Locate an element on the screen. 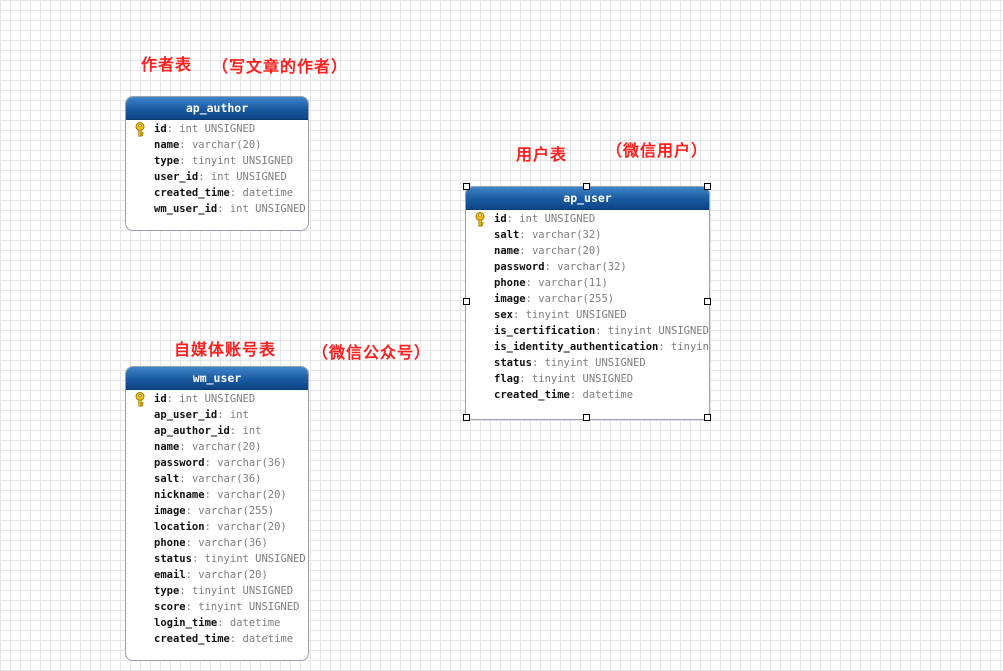 This screenshot has height=671, width=1003. resize-handle-top-right is located at coordinates (707, 186).